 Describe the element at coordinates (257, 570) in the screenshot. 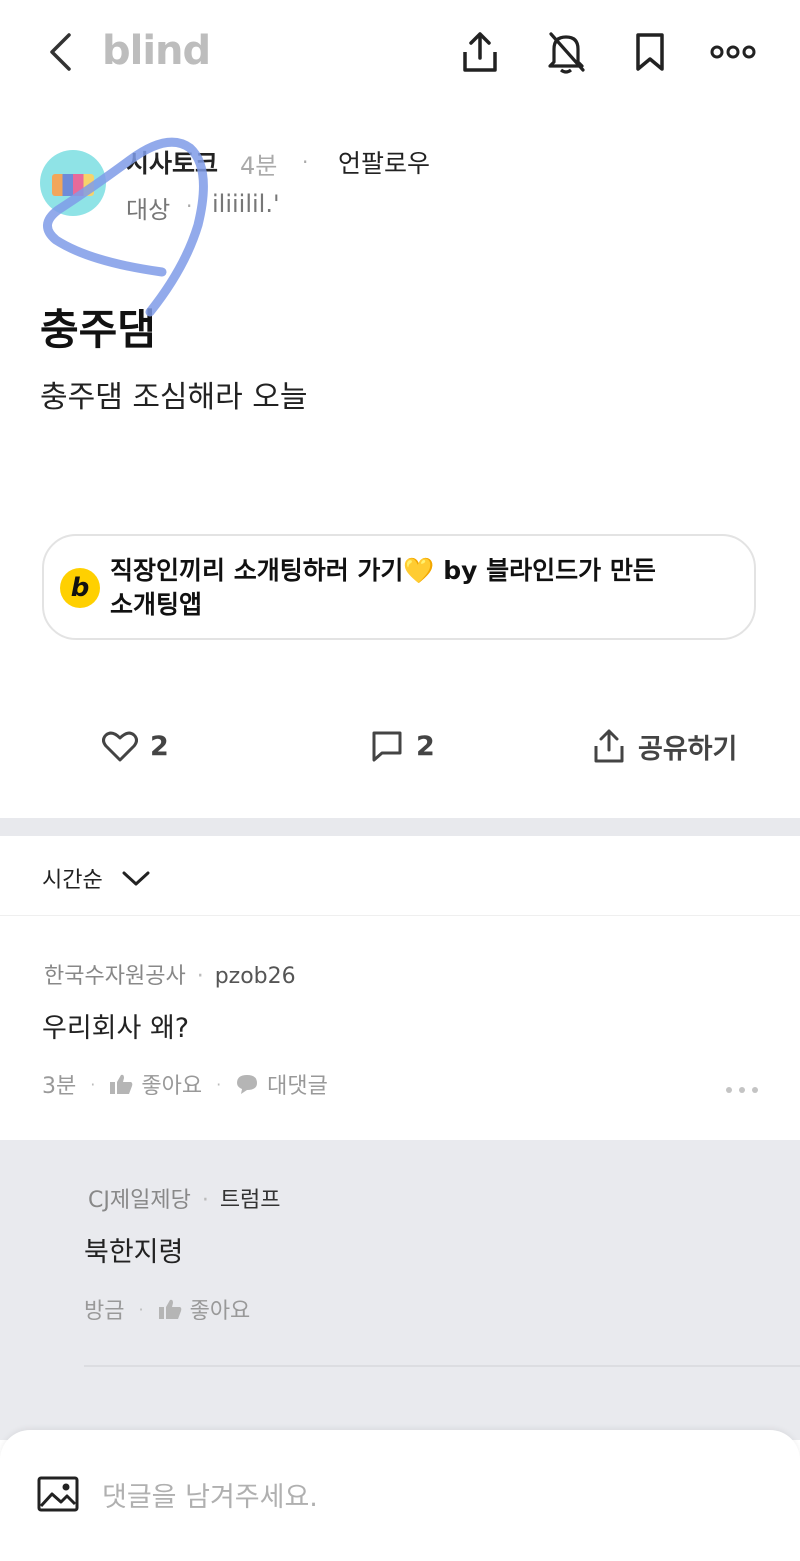

I see `promo-text-line1: 직장인끼리 소개팅하러 가기` at that location.